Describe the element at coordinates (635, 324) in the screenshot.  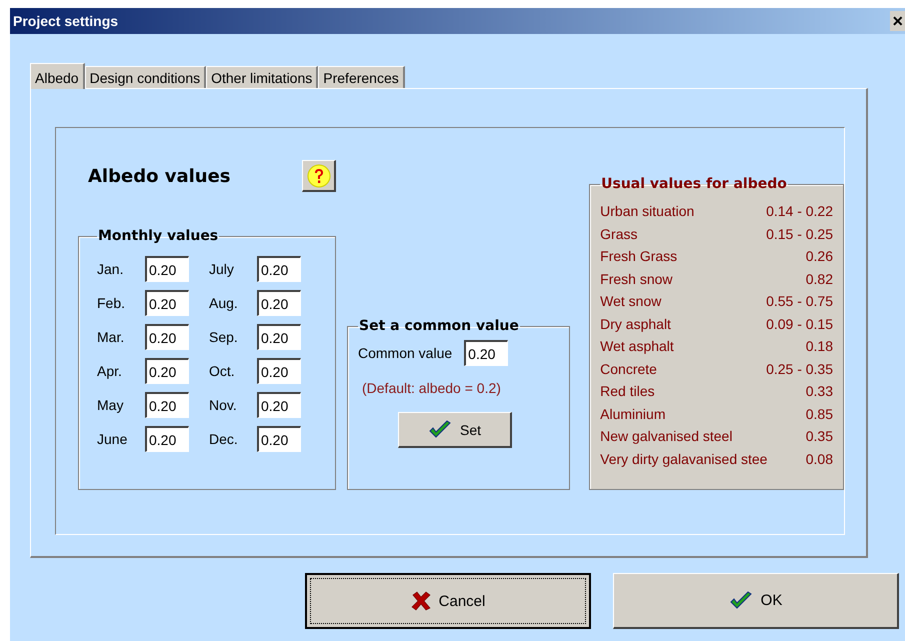
I see `material-name: Dry asphalt` at that location.